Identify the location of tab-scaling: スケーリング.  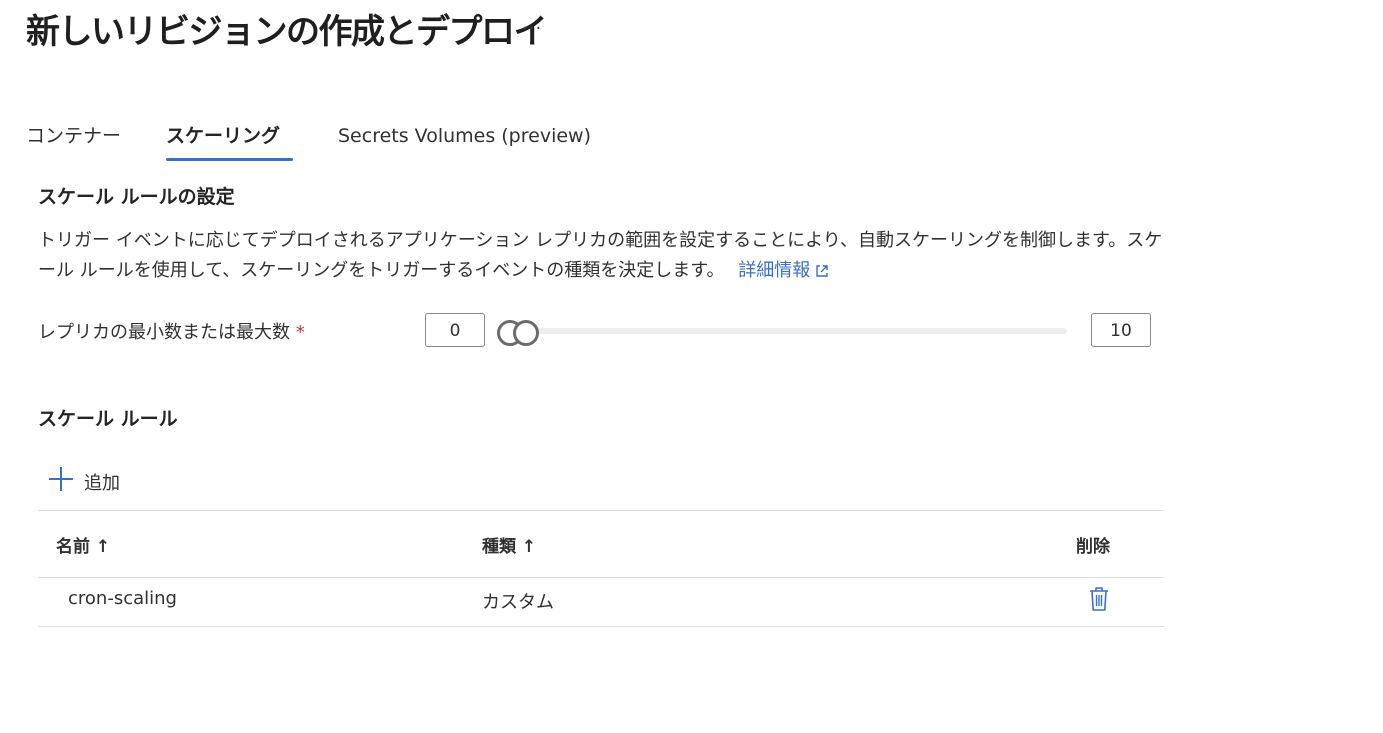
(223, 136).